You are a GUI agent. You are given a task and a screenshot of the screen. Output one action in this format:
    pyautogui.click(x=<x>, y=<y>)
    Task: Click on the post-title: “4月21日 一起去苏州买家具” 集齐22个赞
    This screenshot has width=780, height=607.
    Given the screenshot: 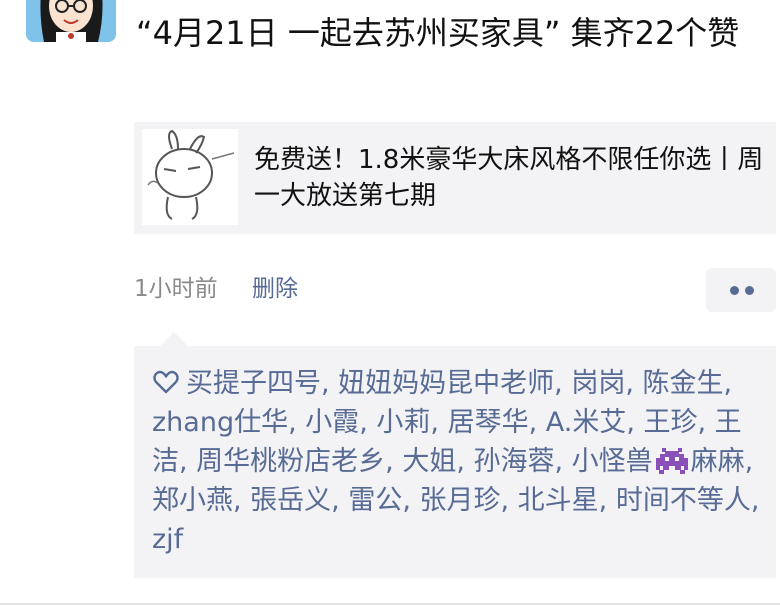 What is the action you would take?
    pyautogui.click(x=438, y=33)
    